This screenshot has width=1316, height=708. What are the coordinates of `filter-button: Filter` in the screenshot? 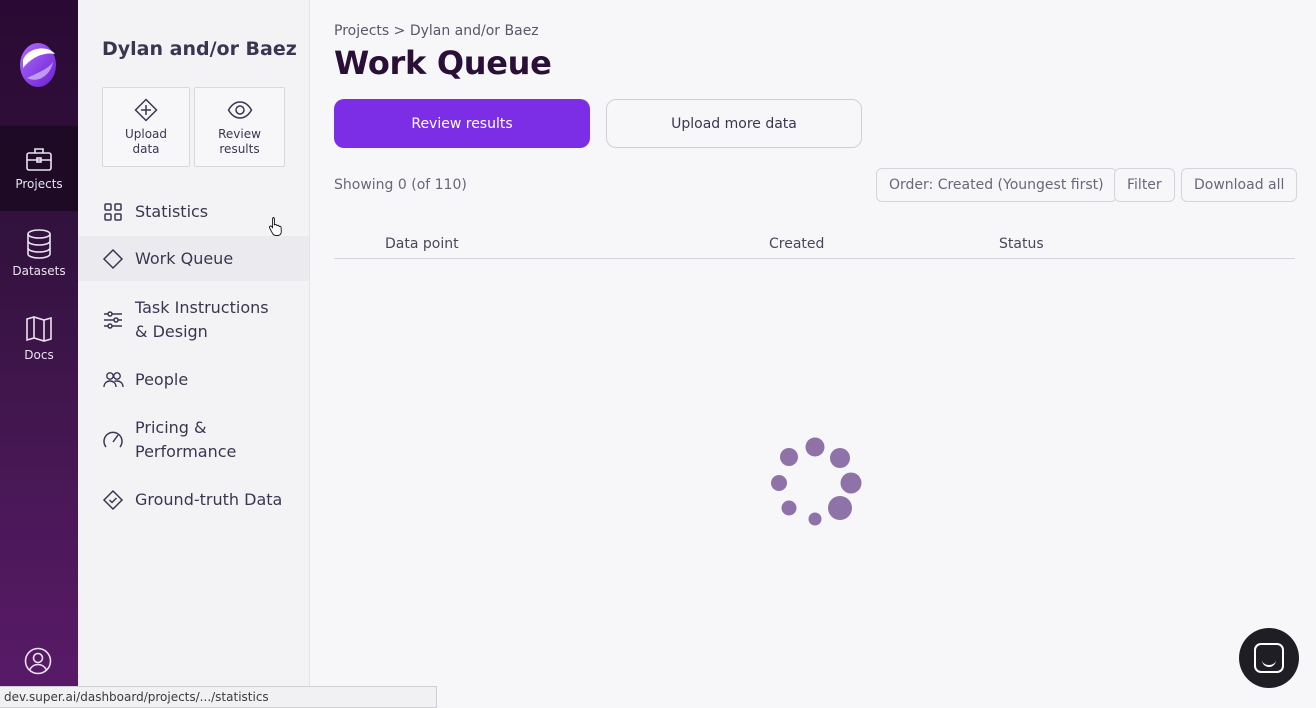 It's located at (1144, 185).